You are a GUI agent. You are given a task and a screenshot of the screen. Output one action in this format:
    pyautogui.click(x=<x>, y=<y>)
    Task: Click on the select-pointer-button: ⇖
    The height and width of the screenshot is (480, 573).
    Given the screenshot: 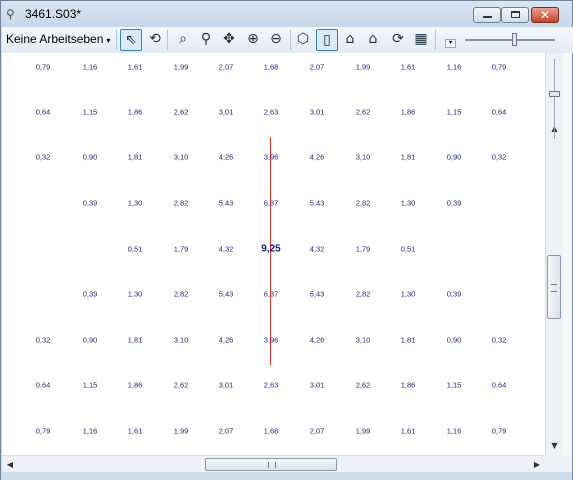 What is the action you would take?
    pyautogui.click(x=131, y=40)
    